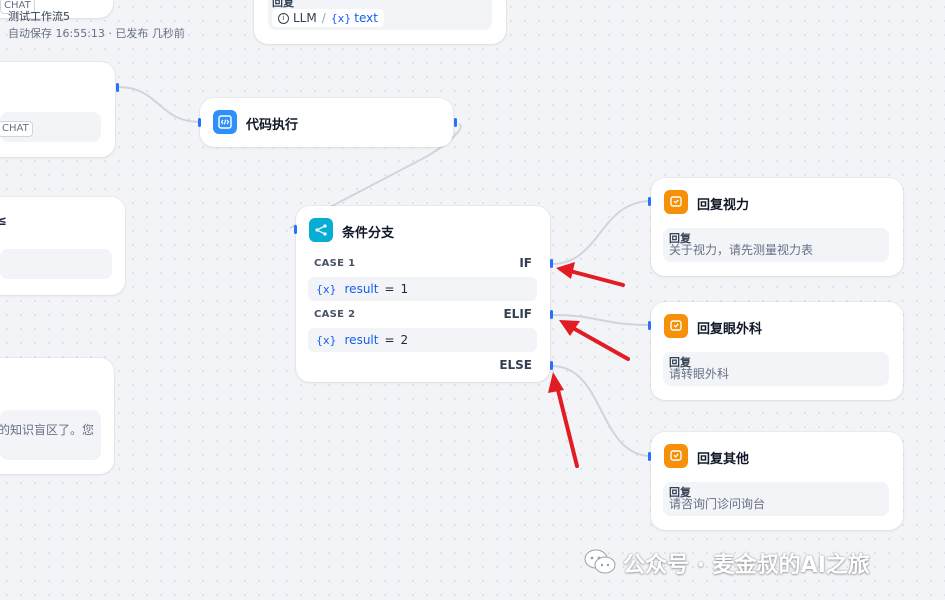 This screenshot has width=945, height=600. I want to click on info-icon: i, so click(283, 18).